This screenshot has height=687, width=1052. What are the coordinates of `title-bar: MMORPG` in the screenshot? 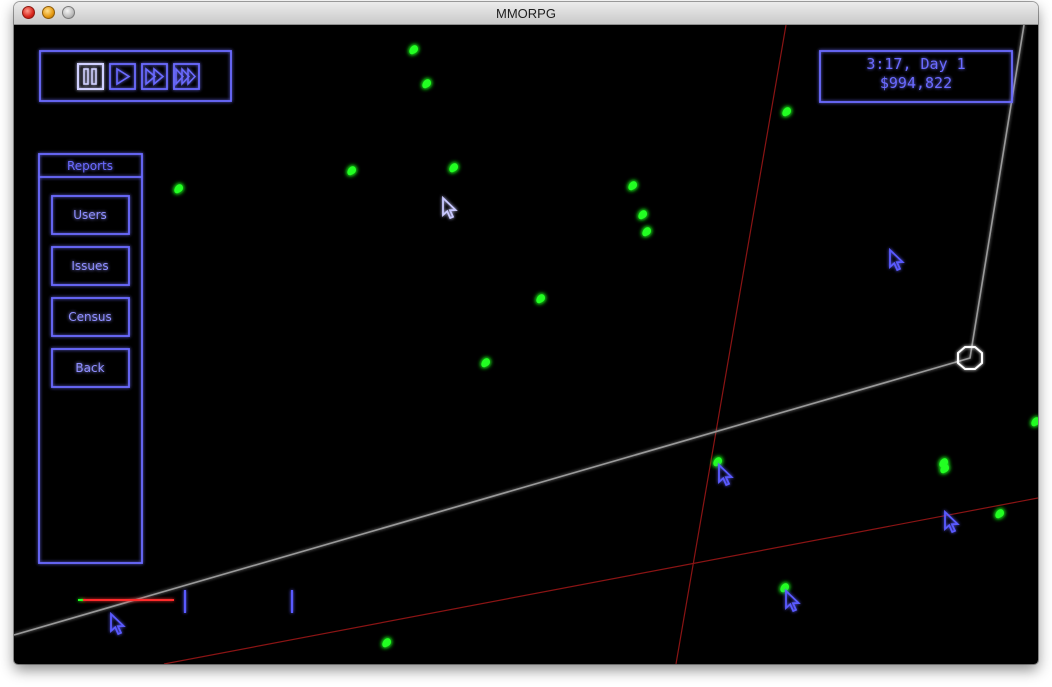 It's located at (526, 13).